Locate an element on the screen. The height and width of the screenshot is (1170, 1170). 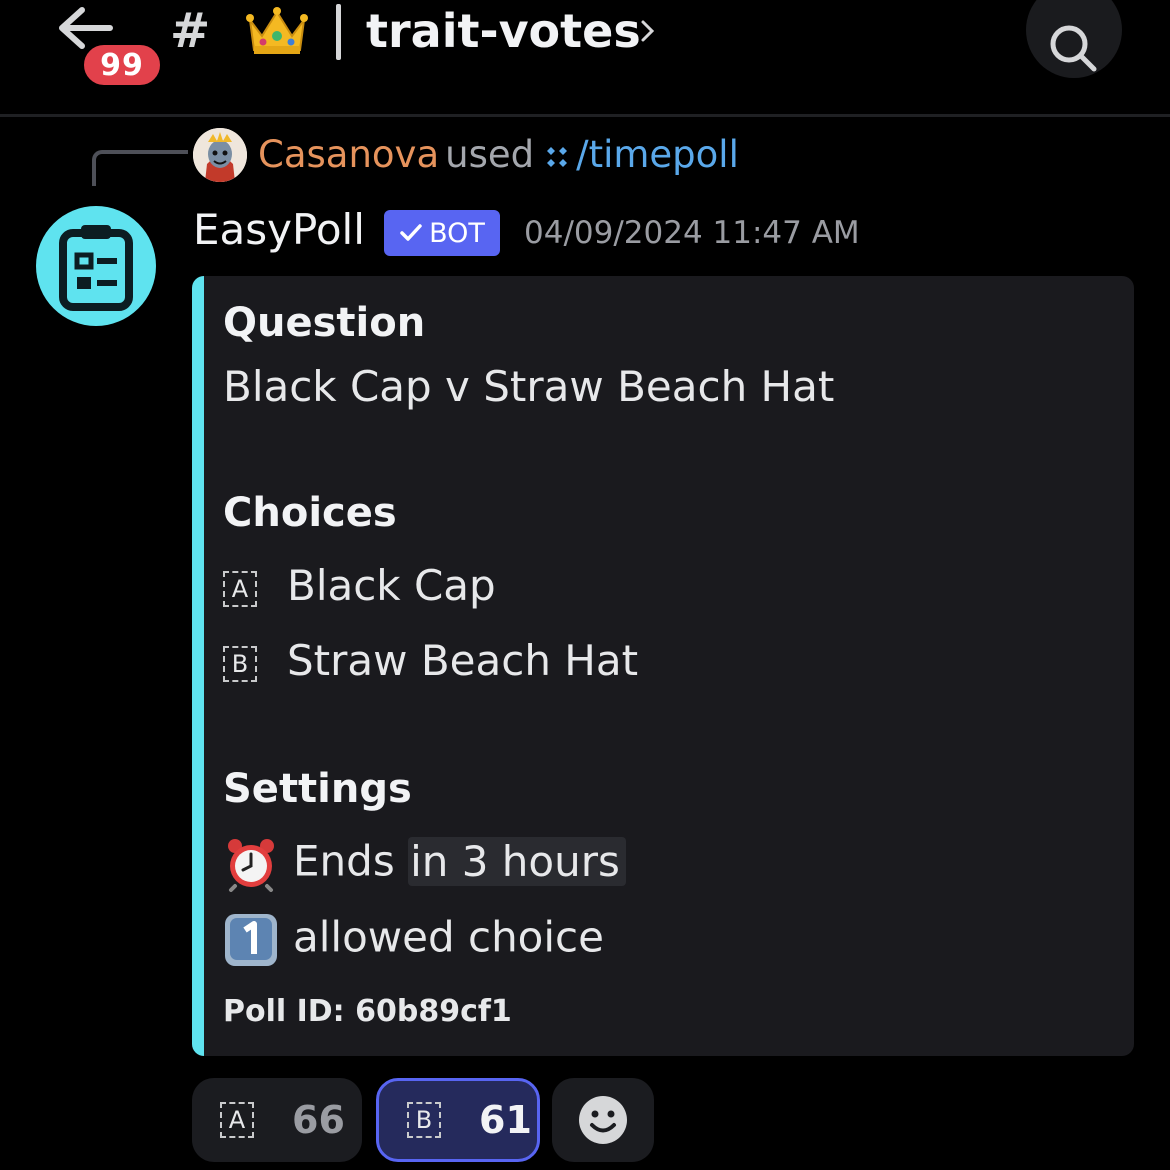
bot-tag-label: BOT is located at coordinates (457, 233).